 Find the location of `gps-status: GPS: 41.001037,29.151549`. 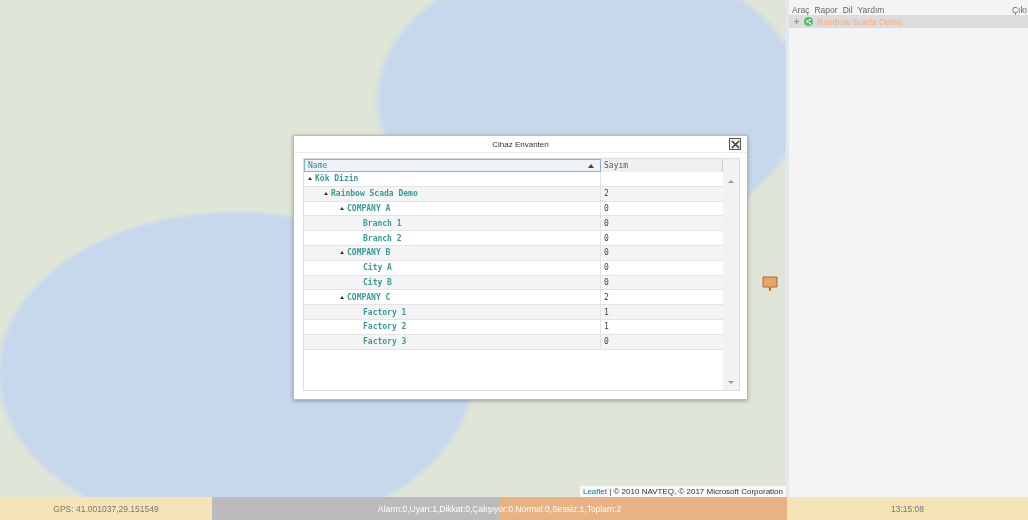

gps-status: GPS: 41.001037,29.151549 is located at coordinates (106, 508).